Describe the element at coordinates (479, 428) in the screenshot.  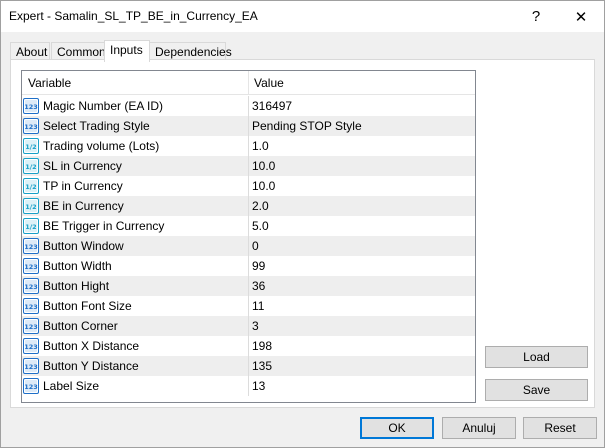
I see `cancel-button: Anuluj` at that location.